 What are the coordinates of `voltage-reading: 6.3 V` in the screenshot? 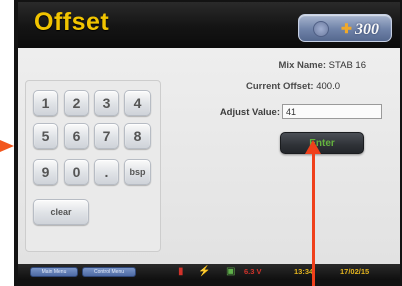 It's located at (253, 271).